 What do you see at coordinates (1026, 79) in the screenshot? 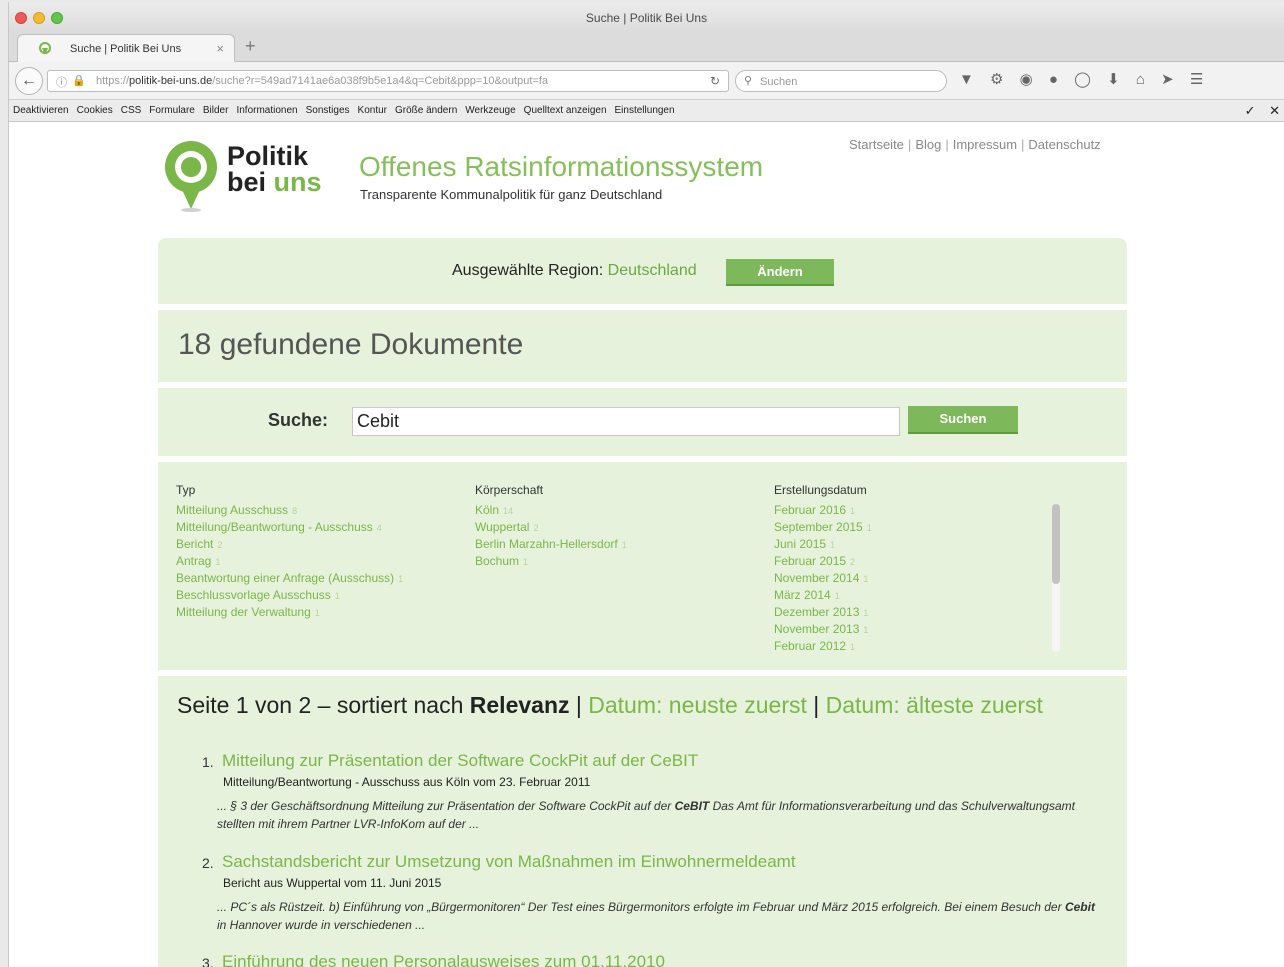
I see `addon-icon: ◉` at bounding box center [1026, 79].